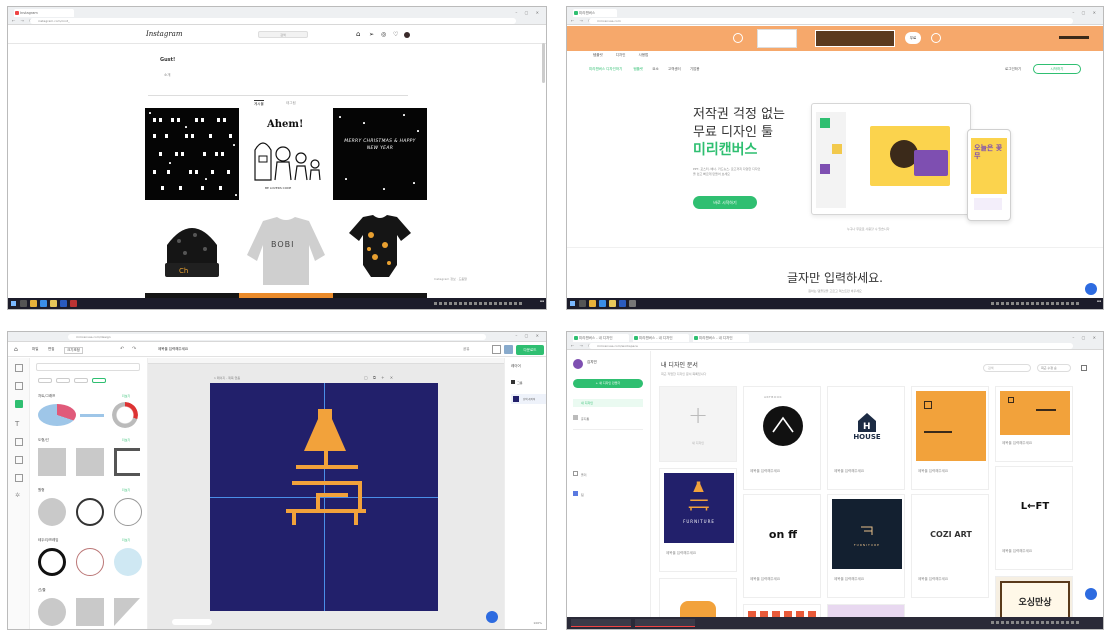 This screenshot has height=630, width=1104. What do you see at coordinates (273, 21) in the screenshot?
I see `address-bar: instagram.com/cnxt_` at bounding box center [273, 21].